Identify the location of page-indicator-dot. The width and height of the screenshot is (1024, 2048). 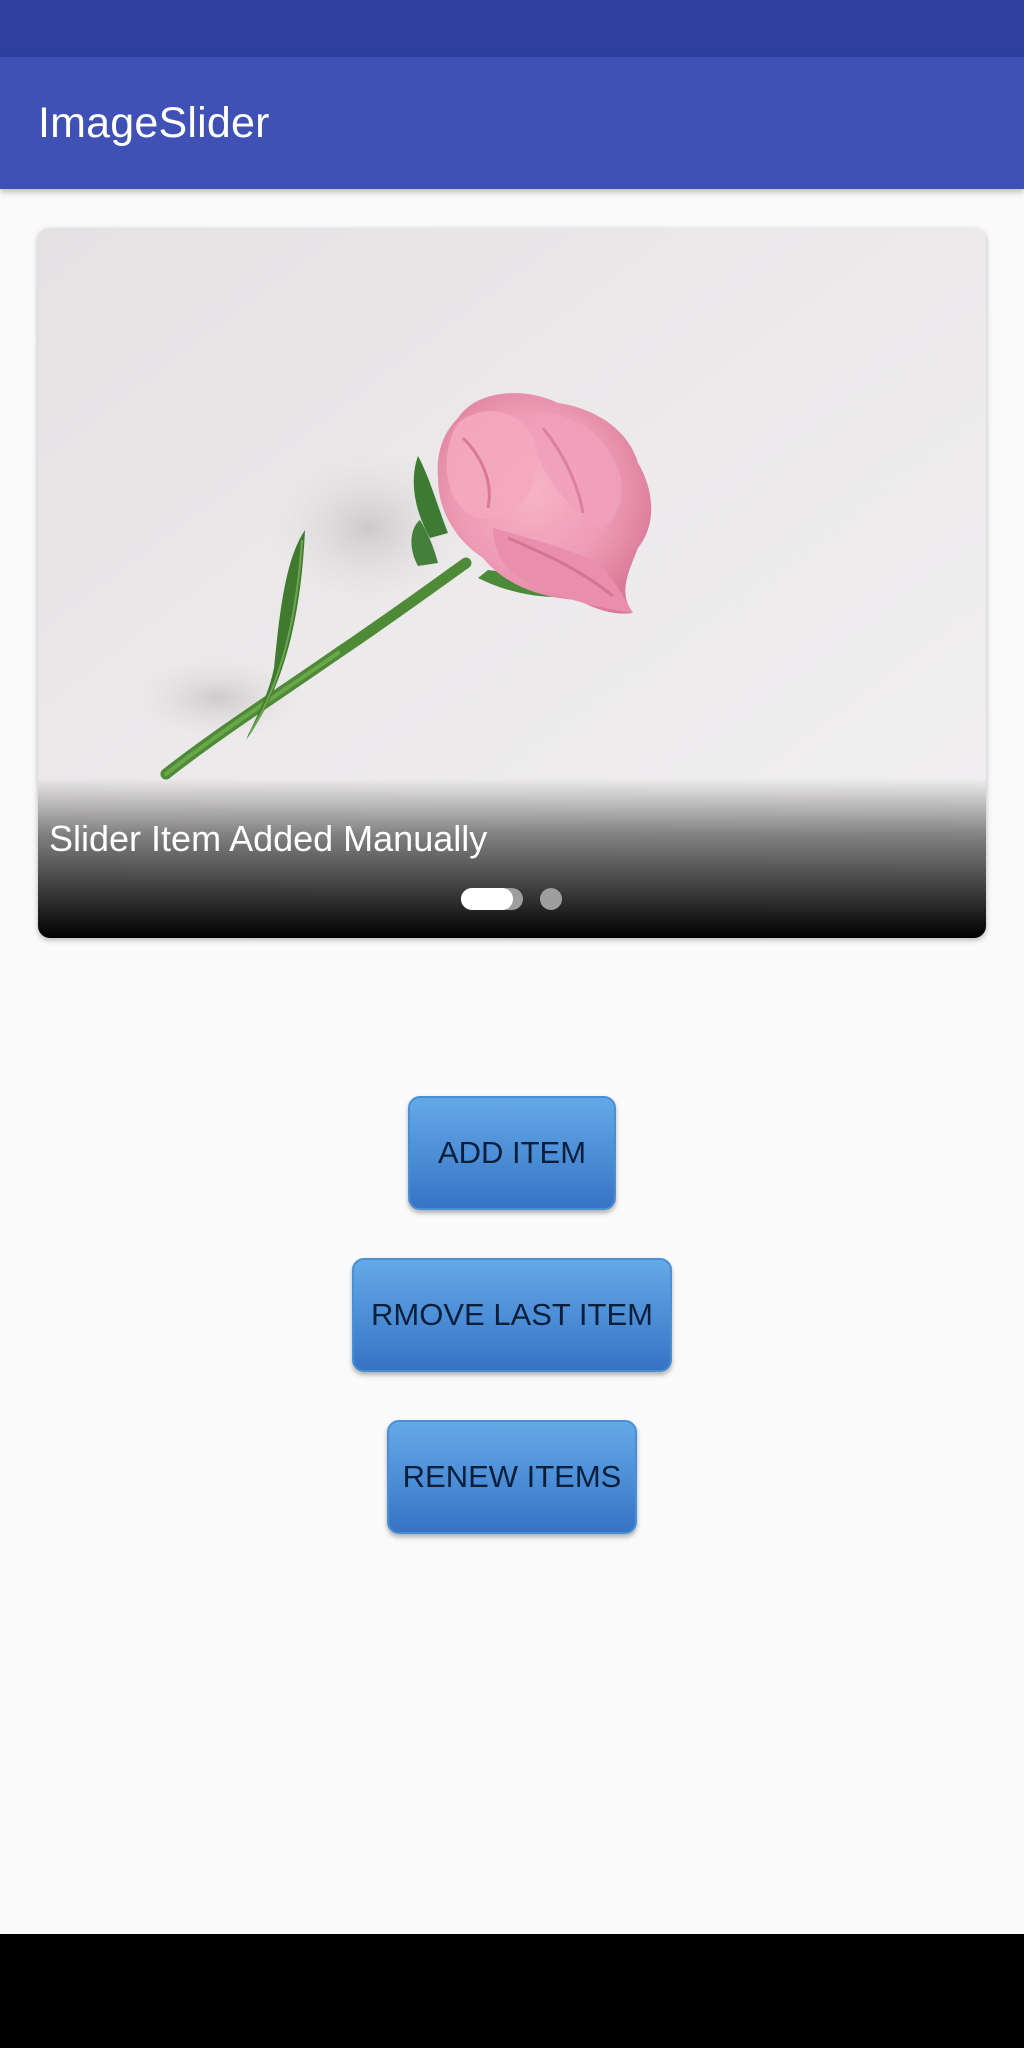
(551, 899).